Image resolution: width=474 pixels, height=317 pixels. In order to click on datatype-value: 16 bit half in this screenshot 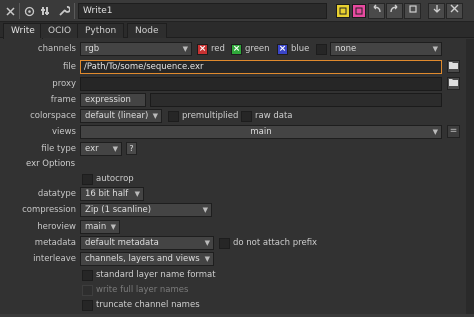, I will do `click(107, 194)`.